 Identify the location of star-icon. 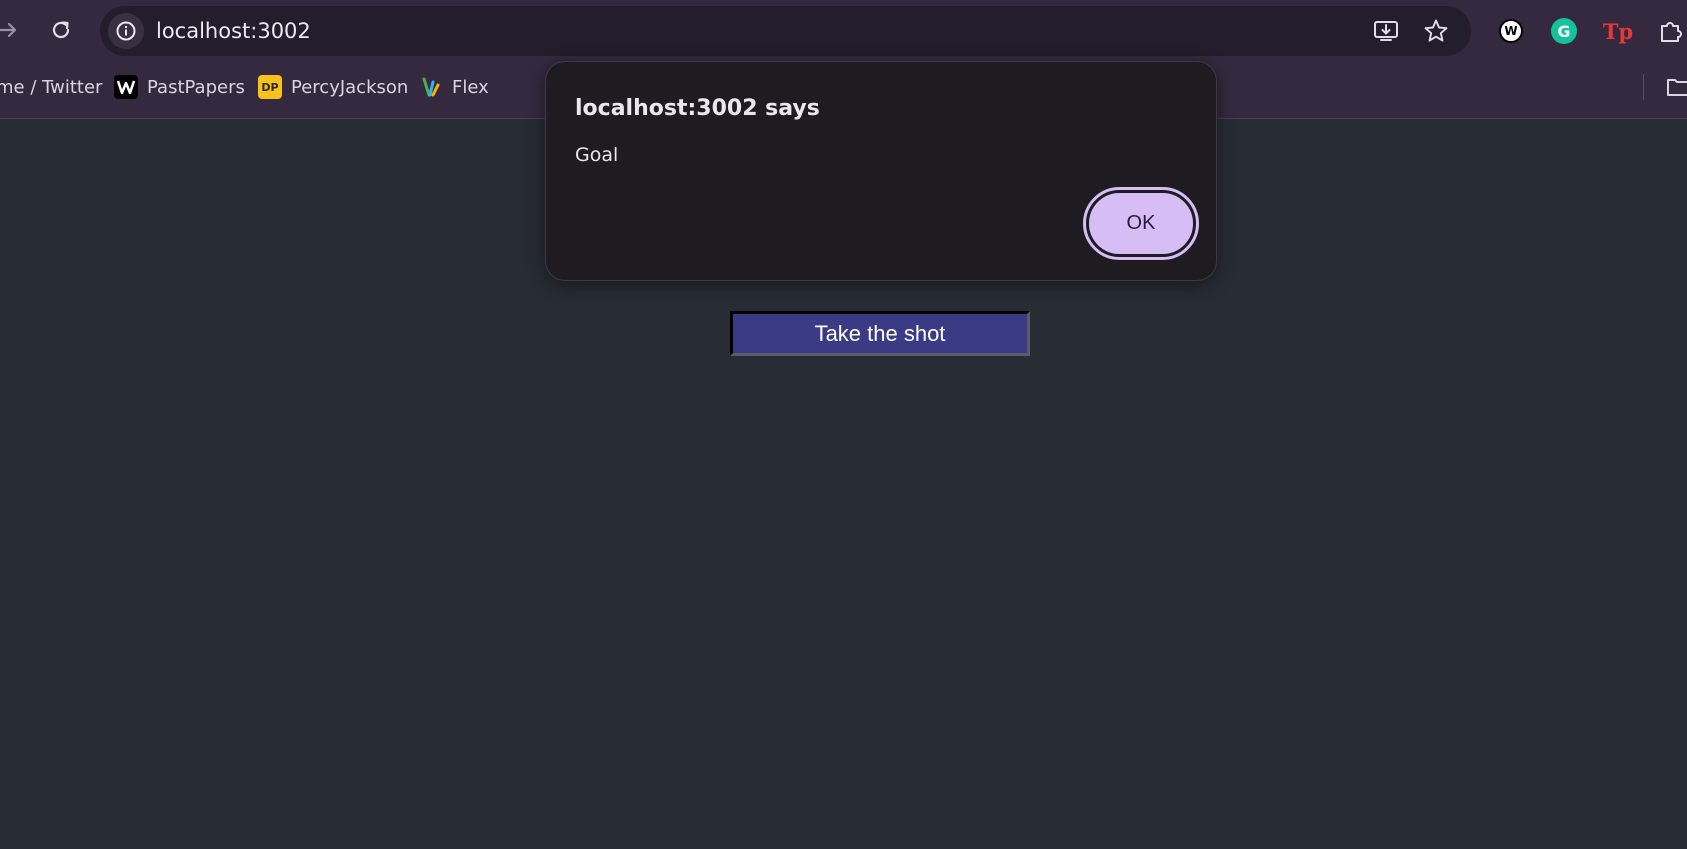
(1436, 30).